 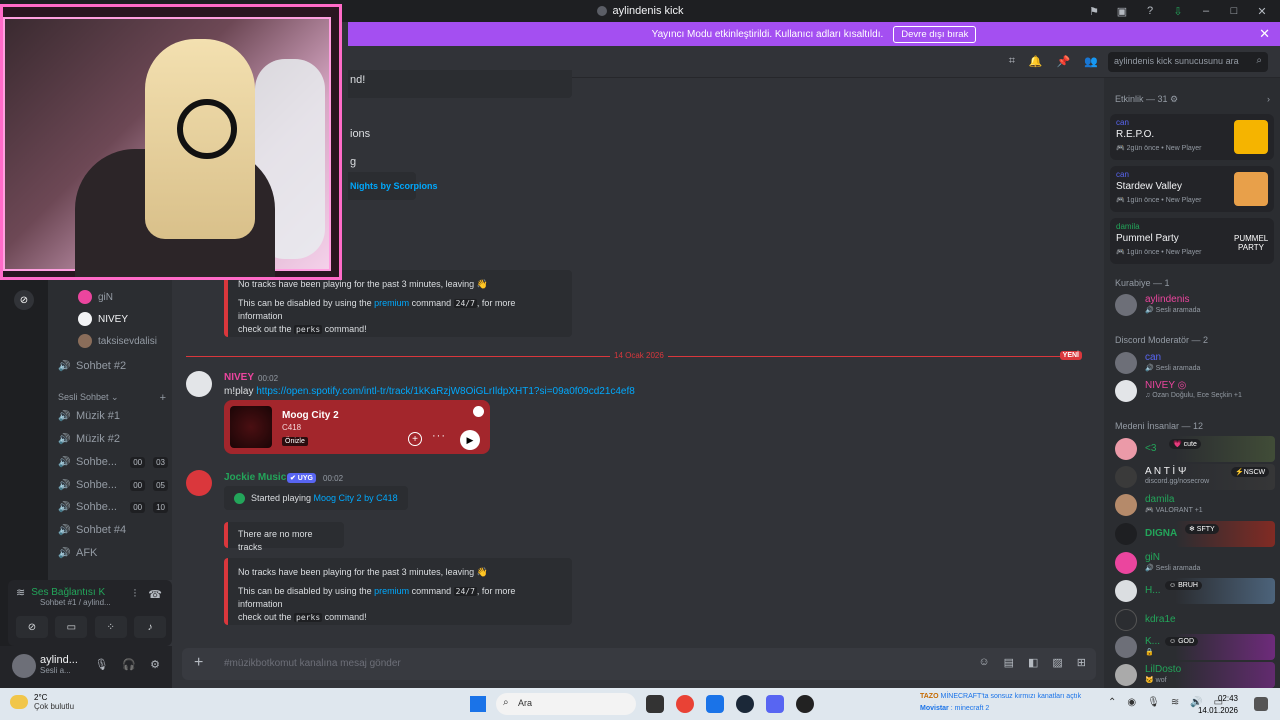 I want to click on now-playing-link: Nights by Scorpions, so click(x=394, y=186).